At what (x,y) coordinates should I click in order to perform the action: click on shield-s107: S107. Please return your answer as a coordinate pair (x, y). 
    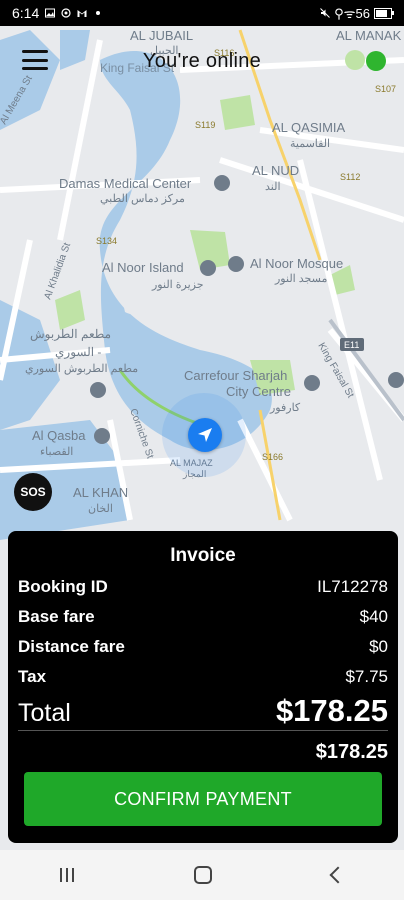
    Looking at the image, I should click on (385, 89).